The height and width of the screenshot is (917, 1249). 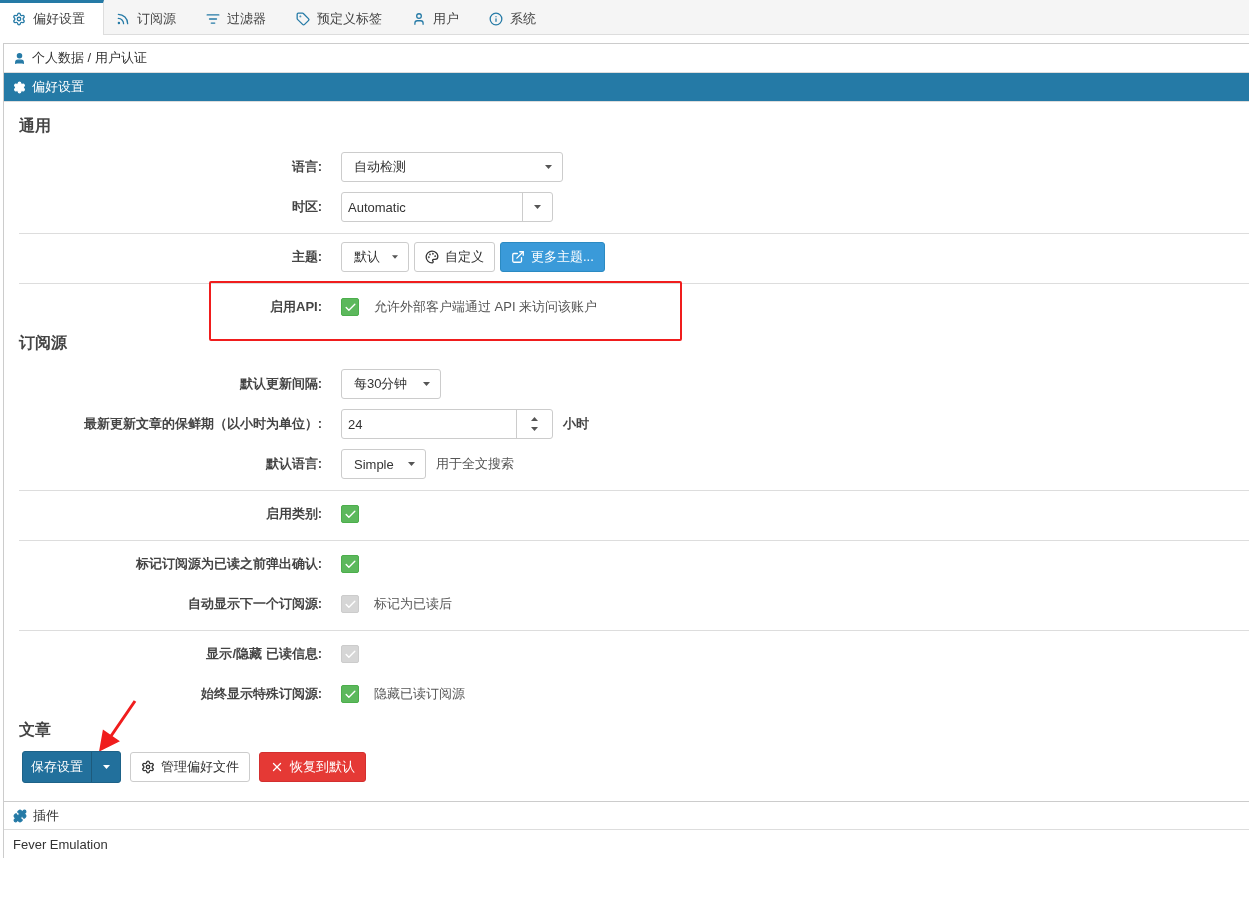 I want to click on puzzle-icon, so click(x=20, y=815).